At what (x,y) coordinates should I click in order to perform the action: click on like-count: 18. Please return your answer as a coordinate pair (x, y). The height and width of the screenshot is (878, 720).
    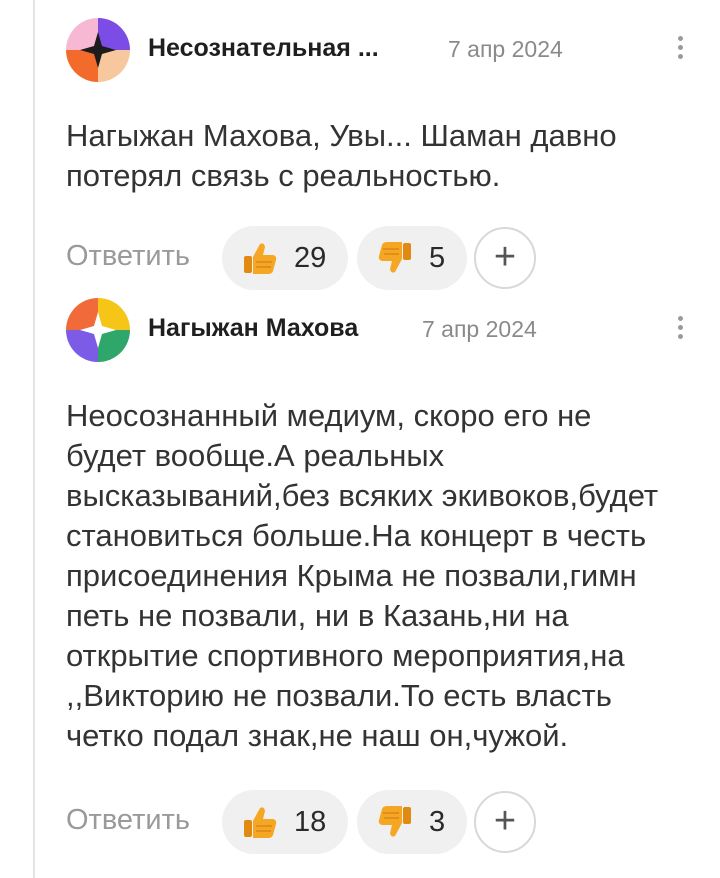
    Looking at the image, I should click on (310, 821).